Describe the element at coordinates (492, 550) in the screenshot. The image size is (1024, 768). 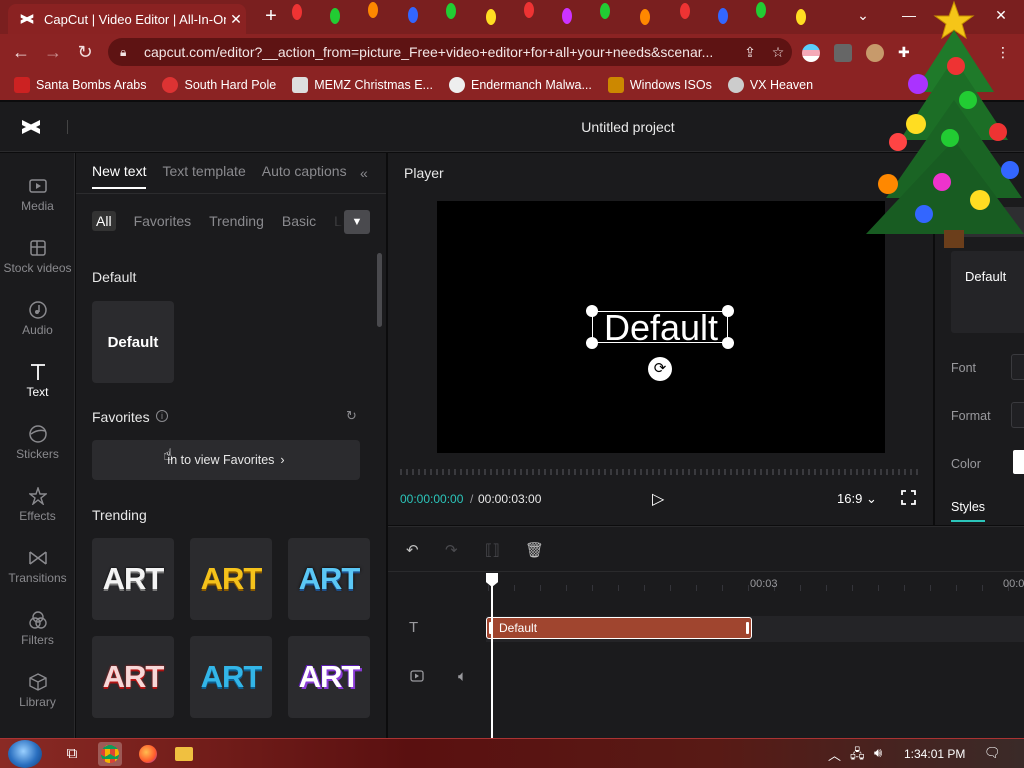
I see `split-icon: ⟦⟧` at that location.